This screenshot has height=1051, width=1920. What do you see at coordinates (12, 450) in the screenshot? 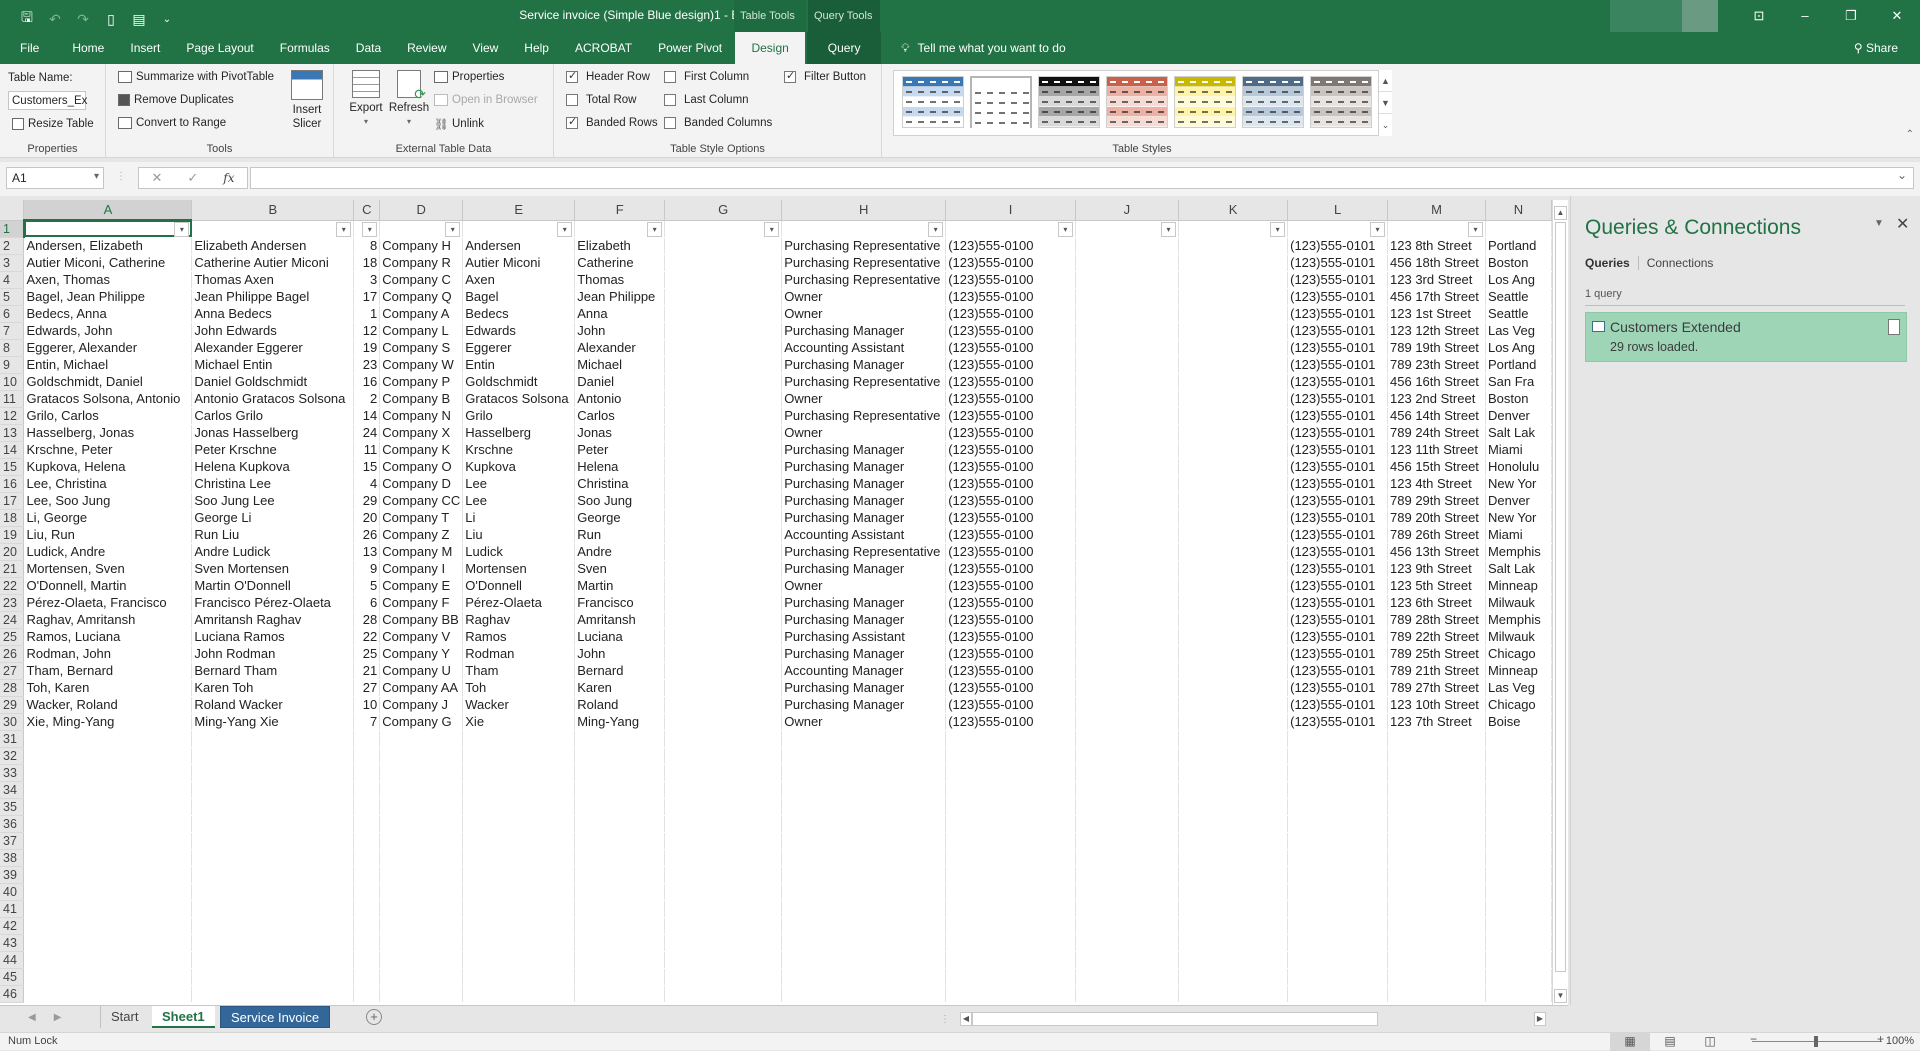
I see `row-header: 14` at bounding box center [12, 450].